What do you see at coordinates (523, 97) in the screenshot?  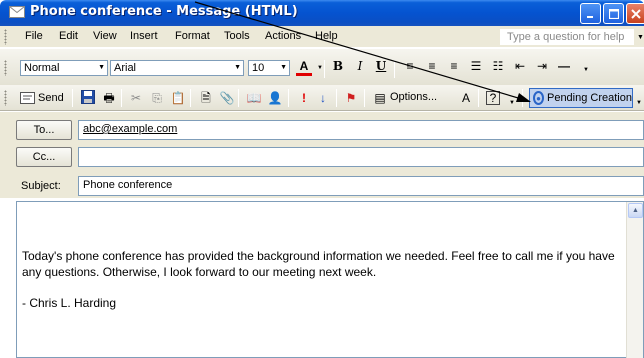 I see `pointer-arrowhead-icon` at bounding box center [523, 97].